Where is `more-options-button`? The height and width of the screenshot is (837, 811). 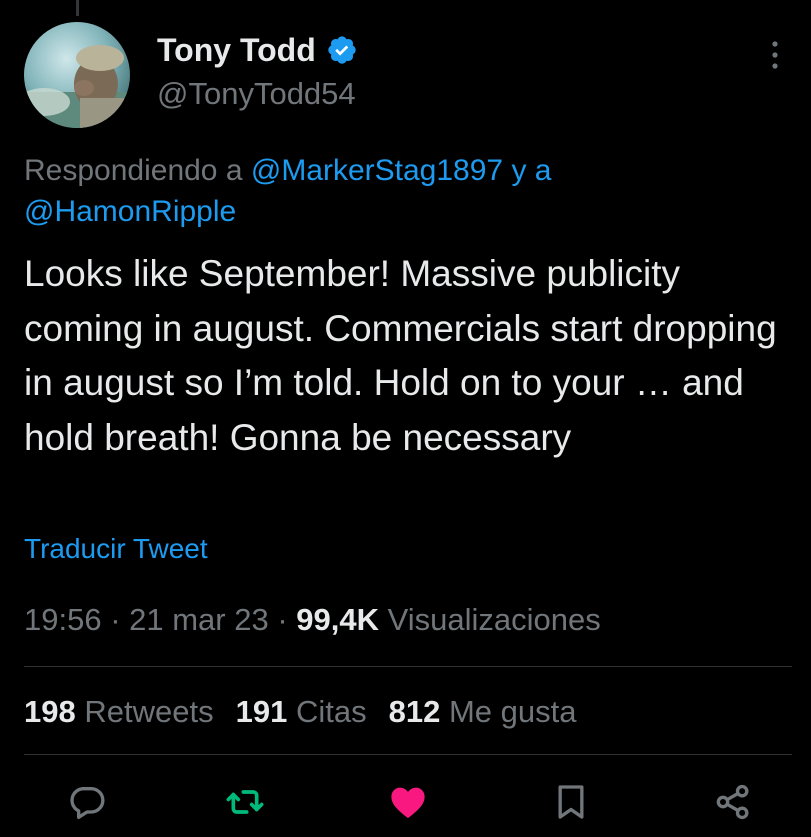 more-options-button is located at coordinates (775, 55).